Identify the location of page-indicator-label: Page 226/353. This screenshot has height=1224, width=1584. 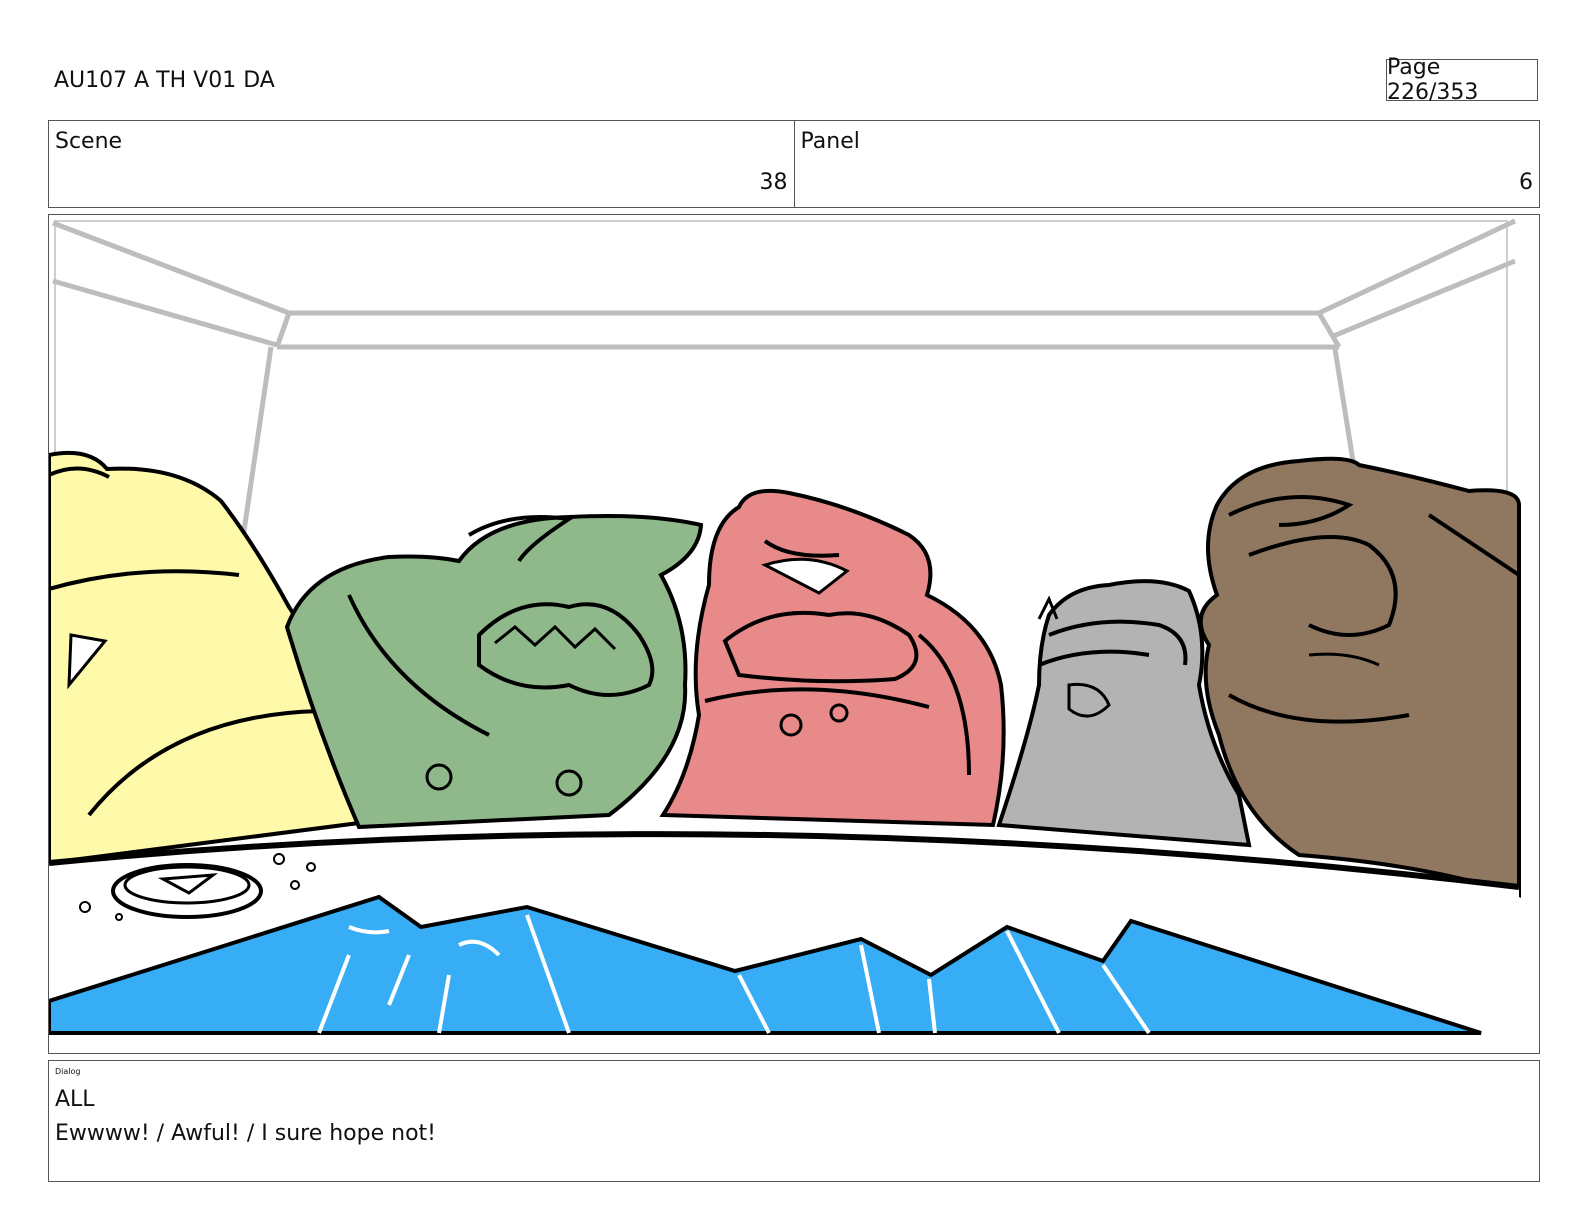
(1433, 80).